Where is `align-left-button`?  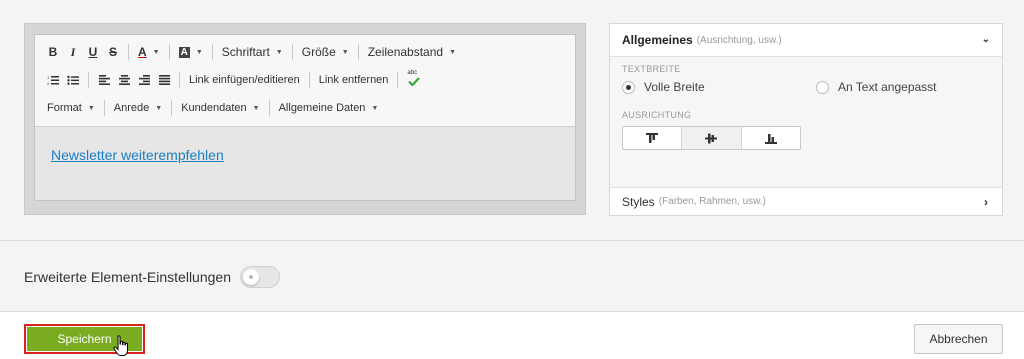 align-left-button is located at coordinates (104, 80).